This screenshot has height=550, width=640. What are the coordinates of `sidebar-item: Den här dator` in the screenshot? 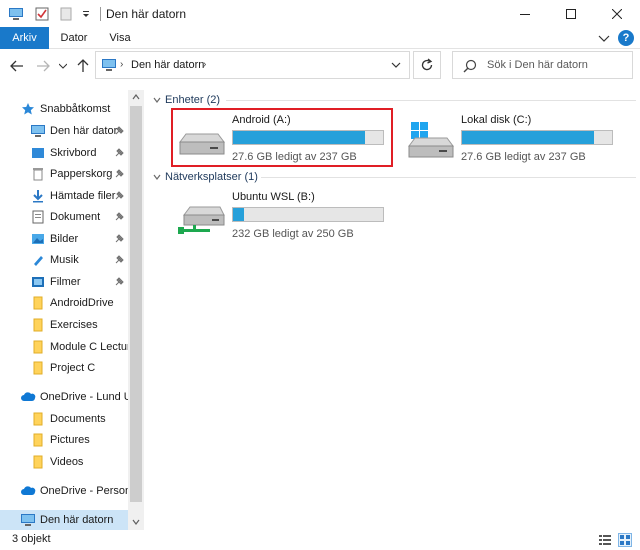 It's located at (64, 131).